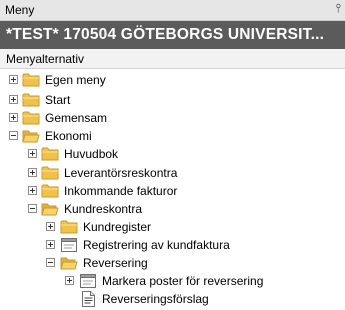  What do you see at coordinates (172, 80) in the screenshot?
I see `tree-item-egen-meny: Egen meny` at bounding box center [172, 80].